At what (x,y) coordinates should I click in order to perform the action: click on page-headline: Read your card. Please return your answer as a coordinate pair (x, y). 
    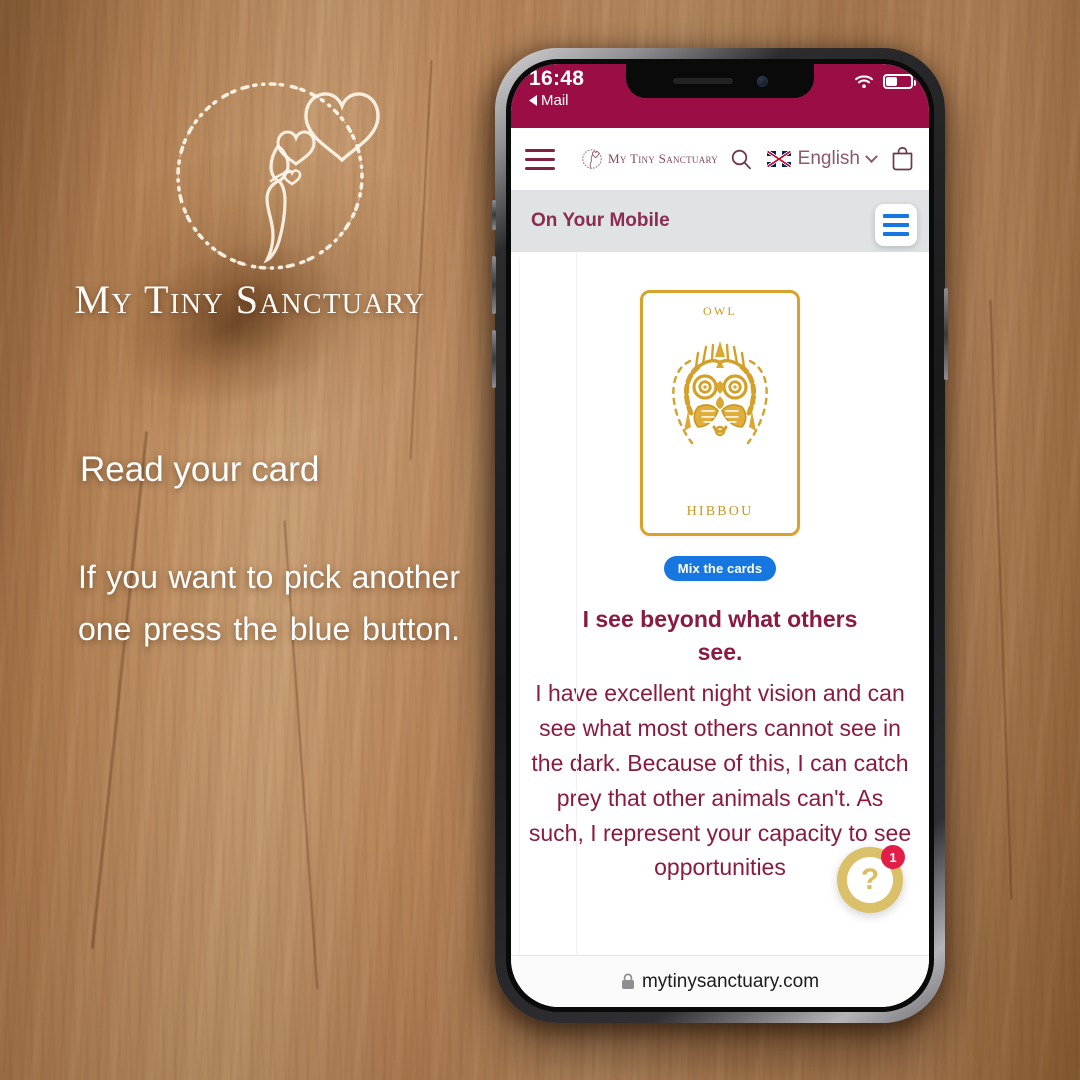
    Looking at the image, I should click on (200, 469).